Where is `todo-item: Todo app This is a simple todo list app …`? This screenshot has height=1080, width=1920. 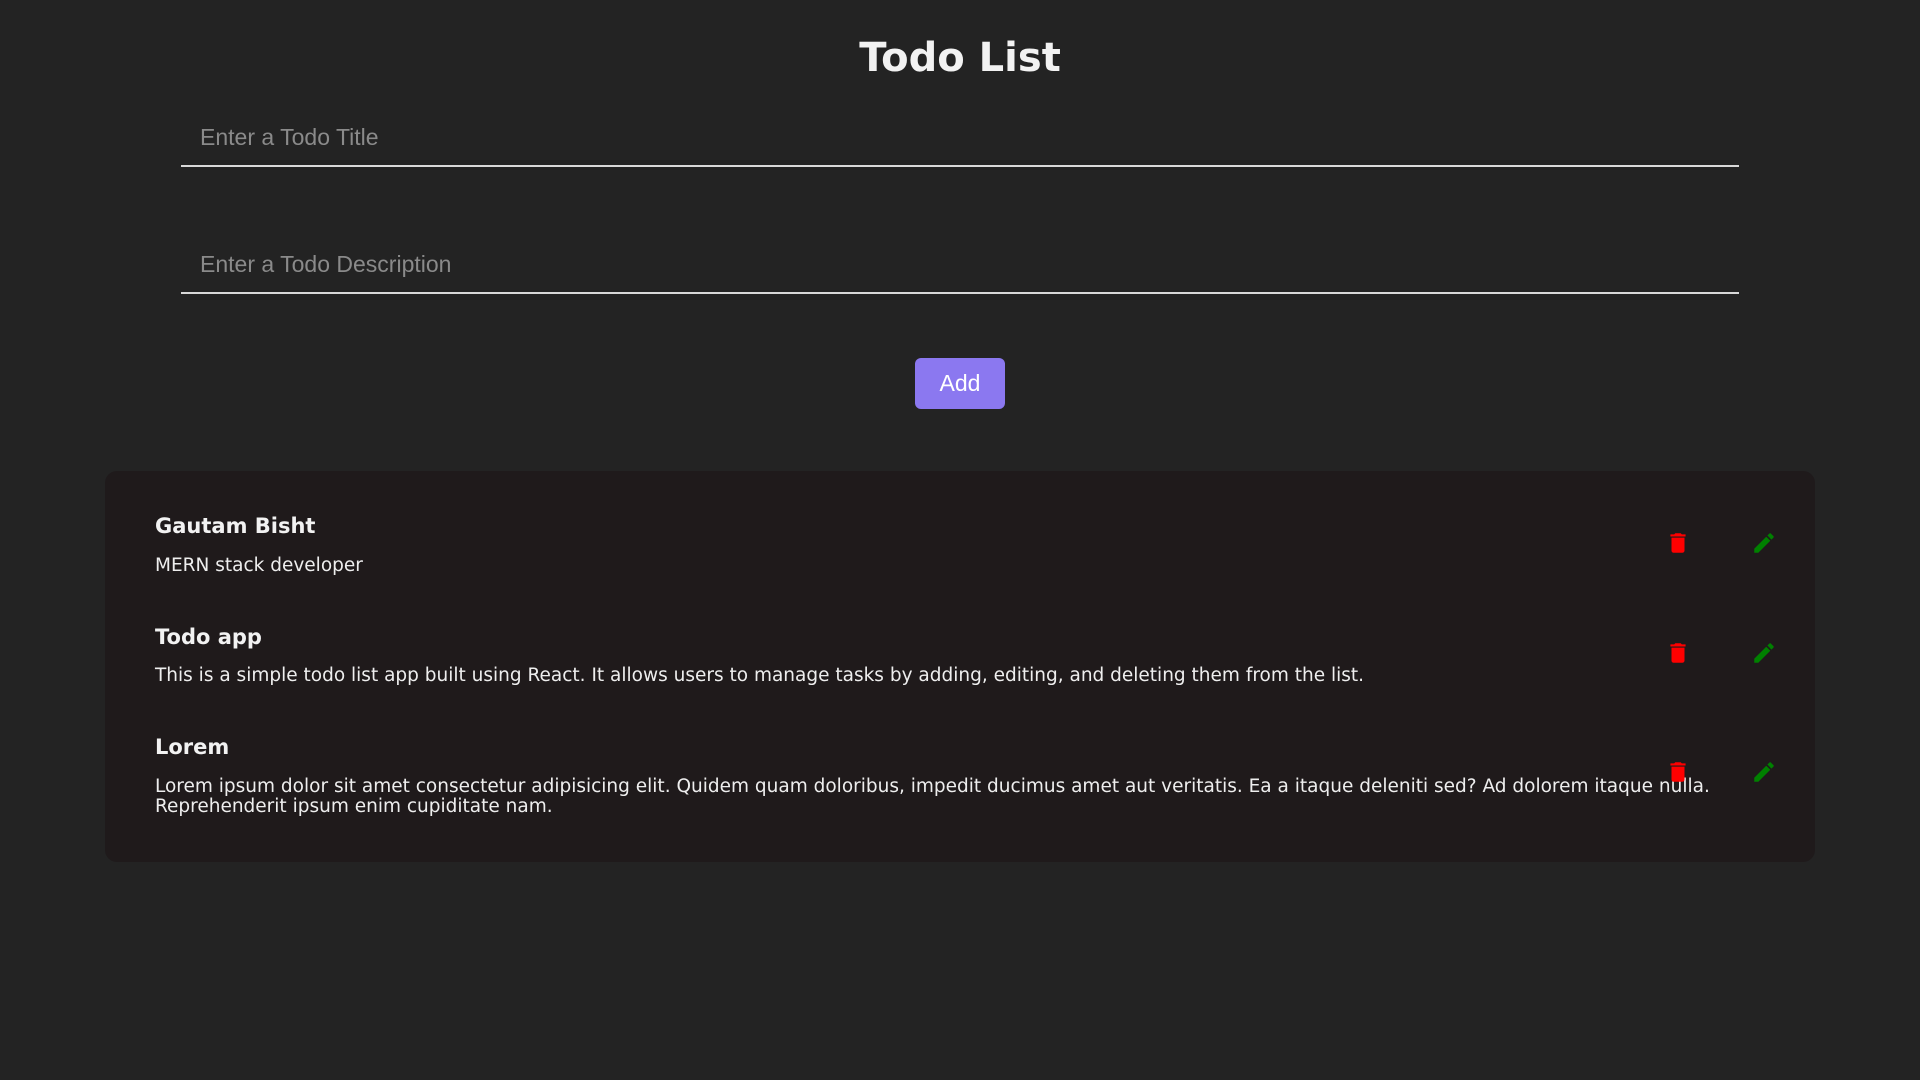 todo-item: Todo app This is a simple todo list app … is located at coordinates (980, 654).